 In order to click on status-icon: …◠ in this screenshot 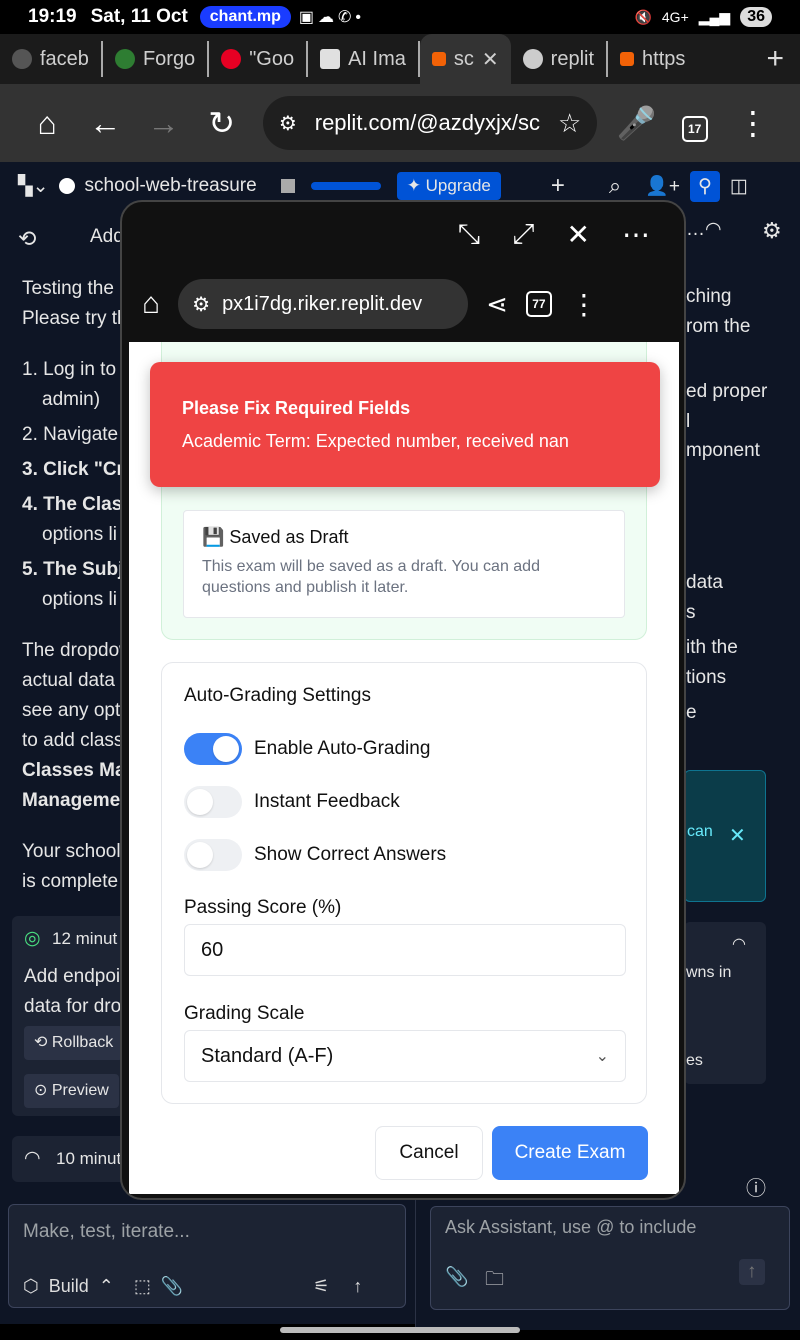, I will do `click(704, 229)`.